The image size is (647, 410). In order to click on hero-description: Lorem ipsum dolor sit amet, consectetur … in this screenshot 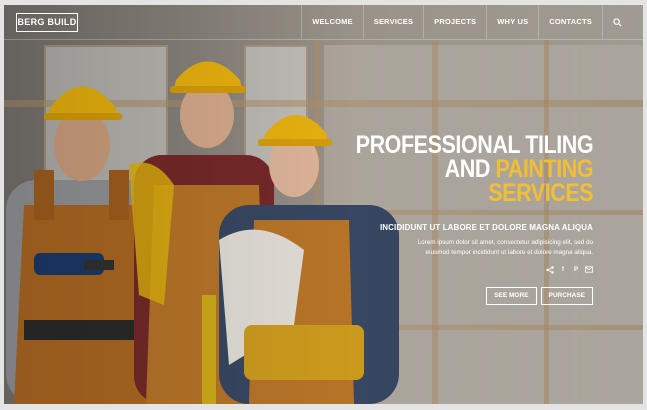, I will do `click(473, 248)`.